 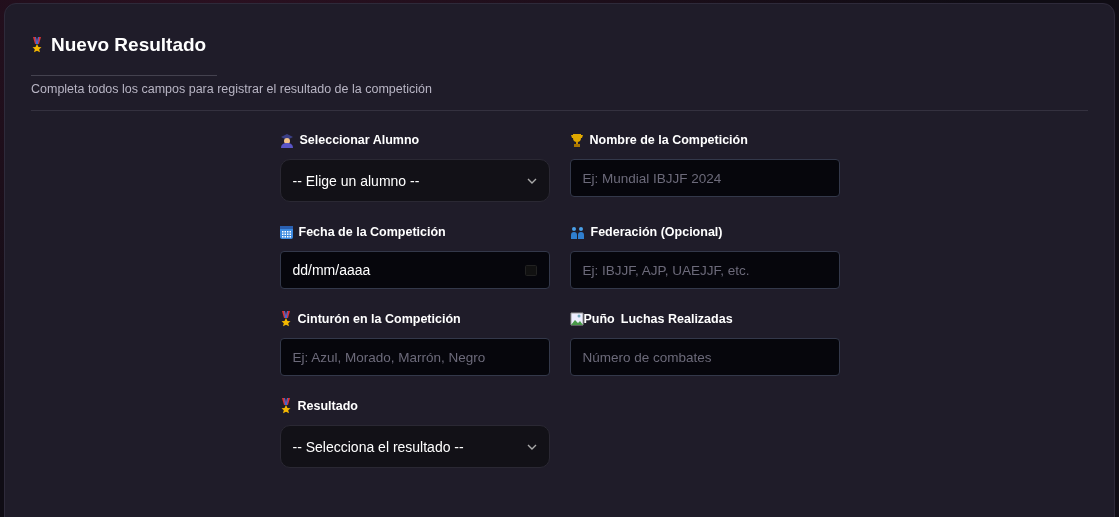 I want to click on field-label: Resultado, so click(x=327, y=406).